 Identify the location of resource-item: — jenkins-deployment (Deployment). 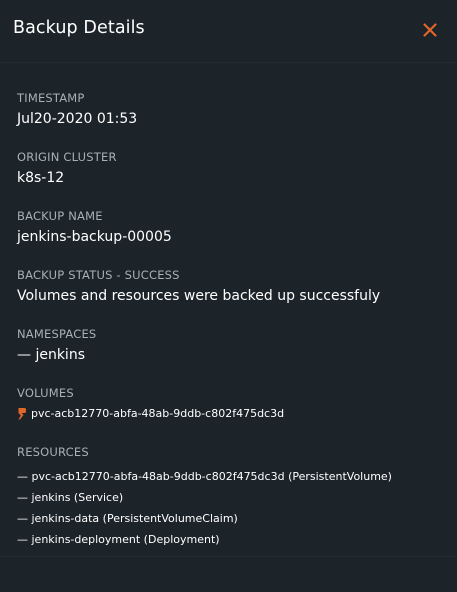
(118, 539).